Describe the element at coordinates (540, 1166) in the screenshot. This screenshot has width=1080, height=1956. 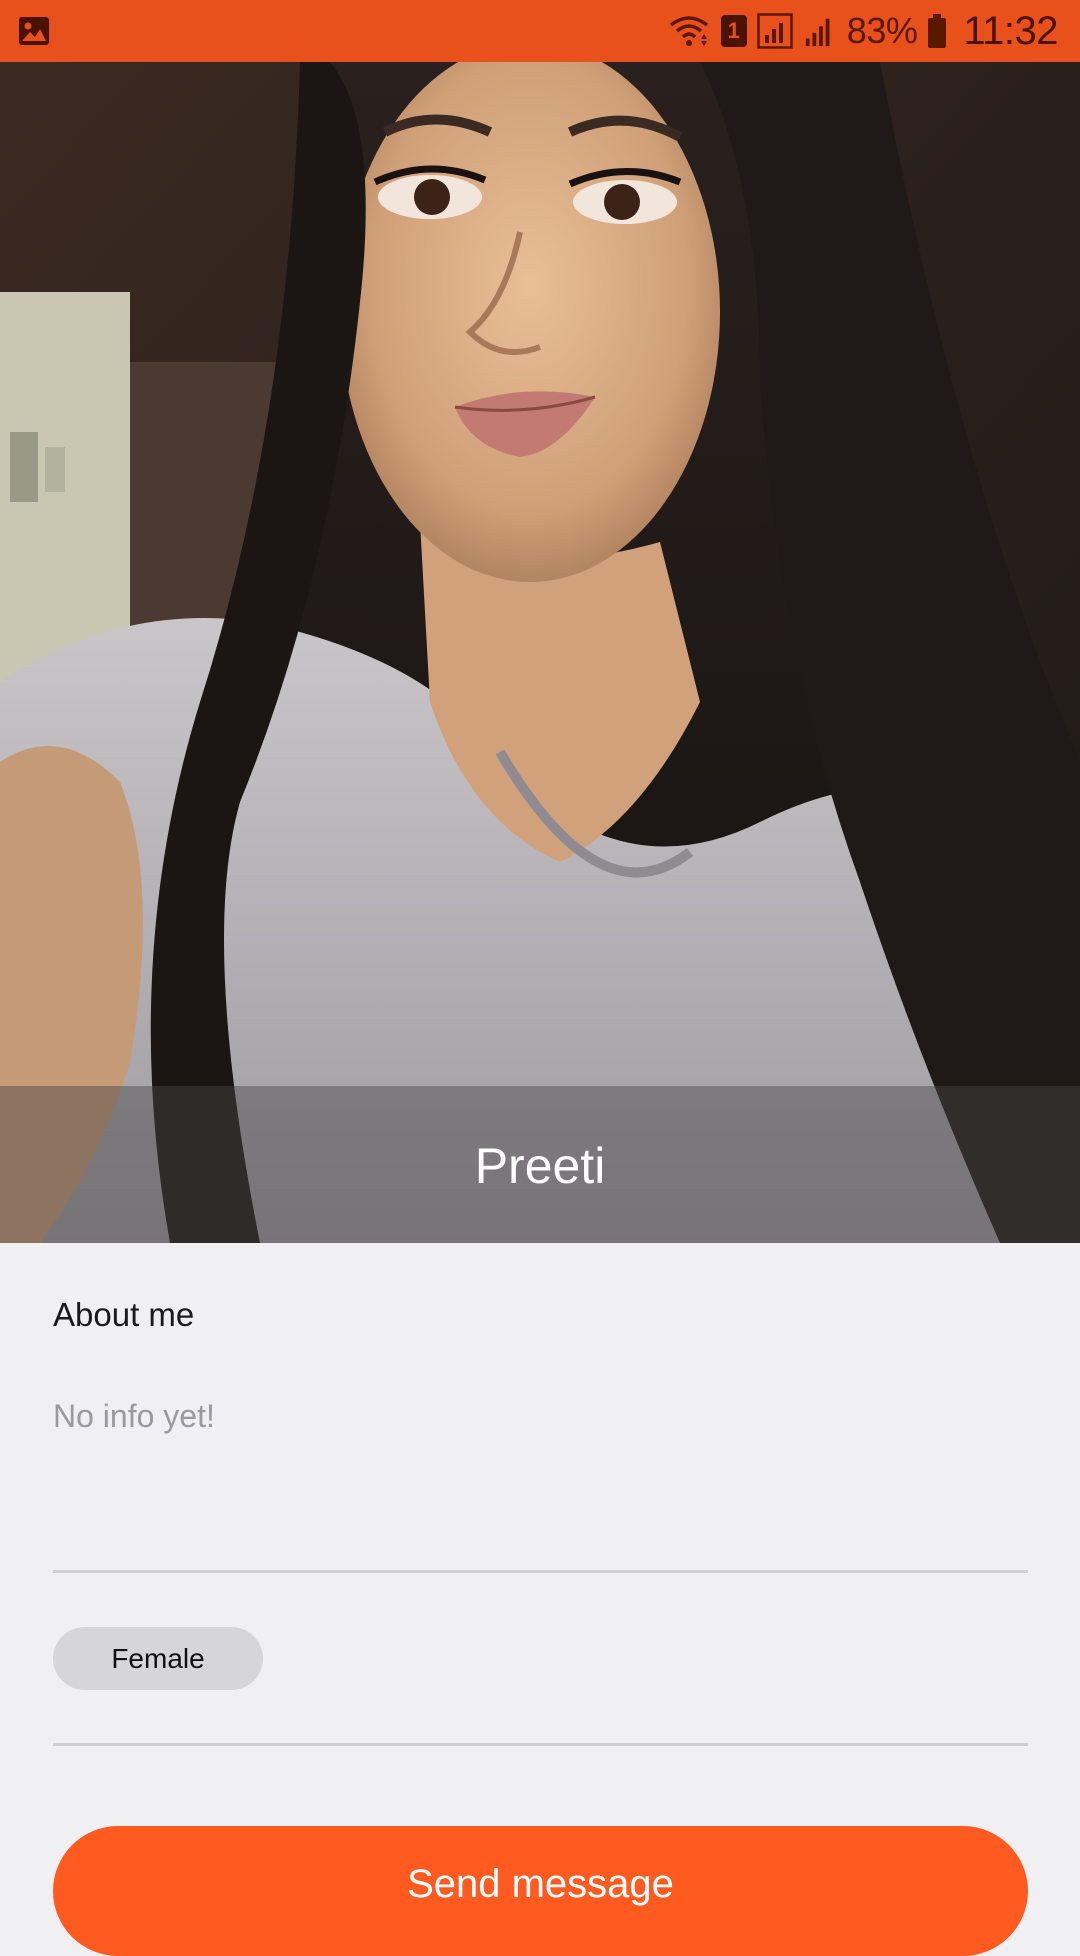
I see `profile-name: Preeti` at that location.